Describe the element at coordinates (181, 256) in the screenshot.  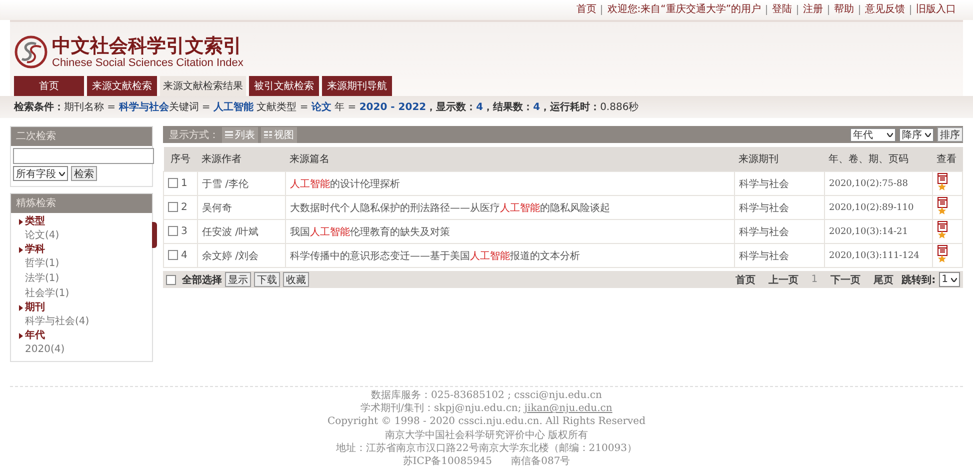
I see `table-cell: 4` at that location.